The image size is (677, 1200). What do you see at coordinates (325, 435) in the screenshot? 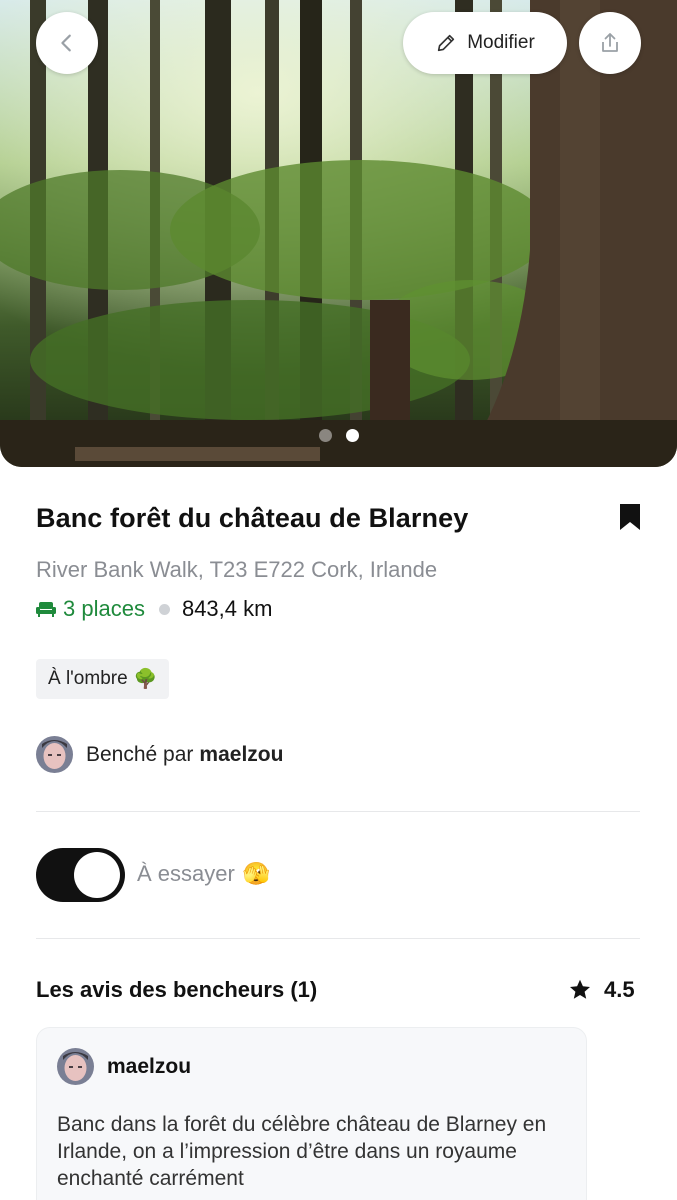
I see `carousel-dot` at bounding box center [325, 435].